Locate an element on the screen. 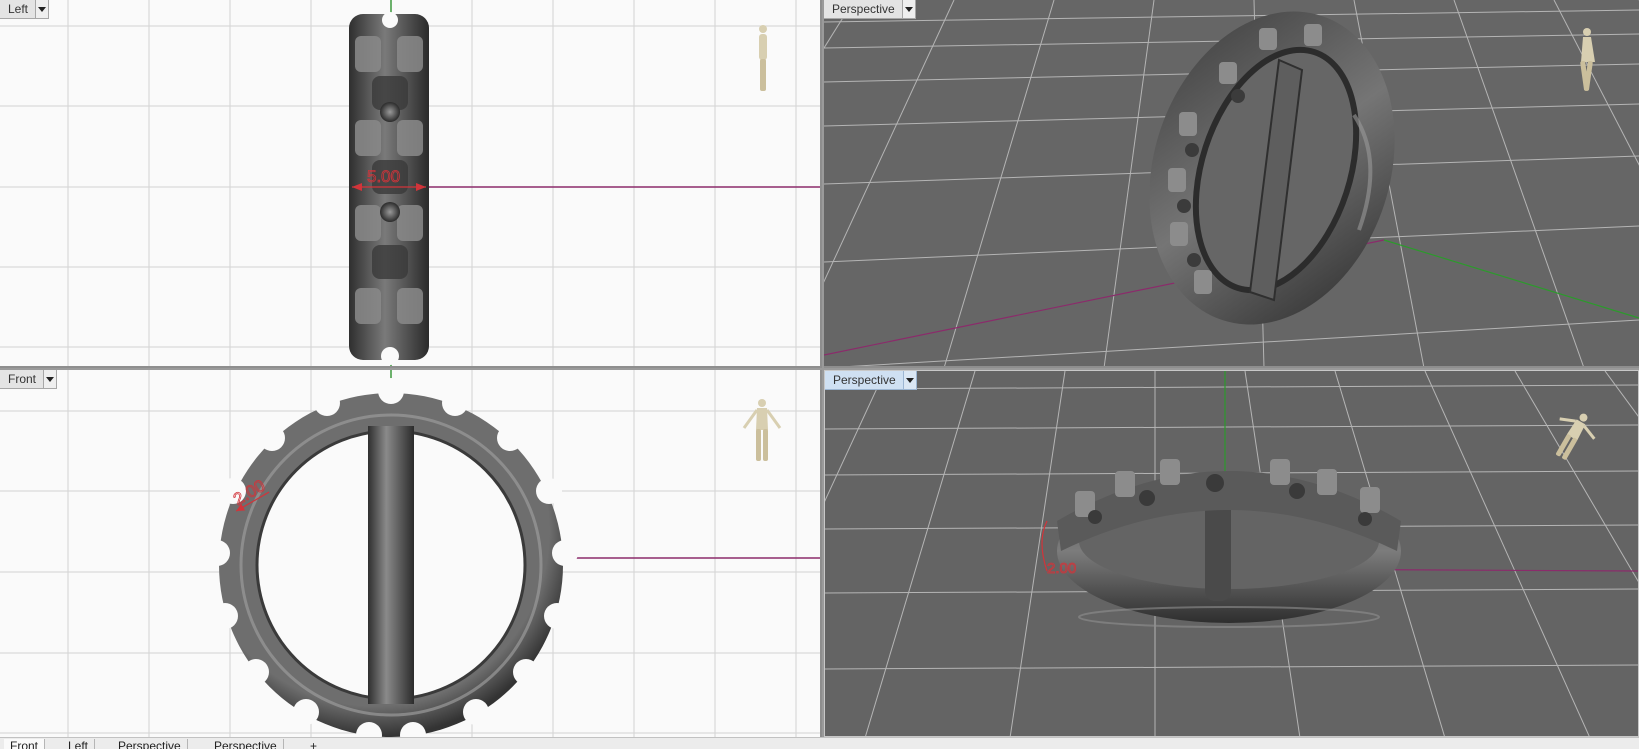 This screenshot has height=749, width=1639. viewport-tab-front: Front is located at coordinates (29, 379).